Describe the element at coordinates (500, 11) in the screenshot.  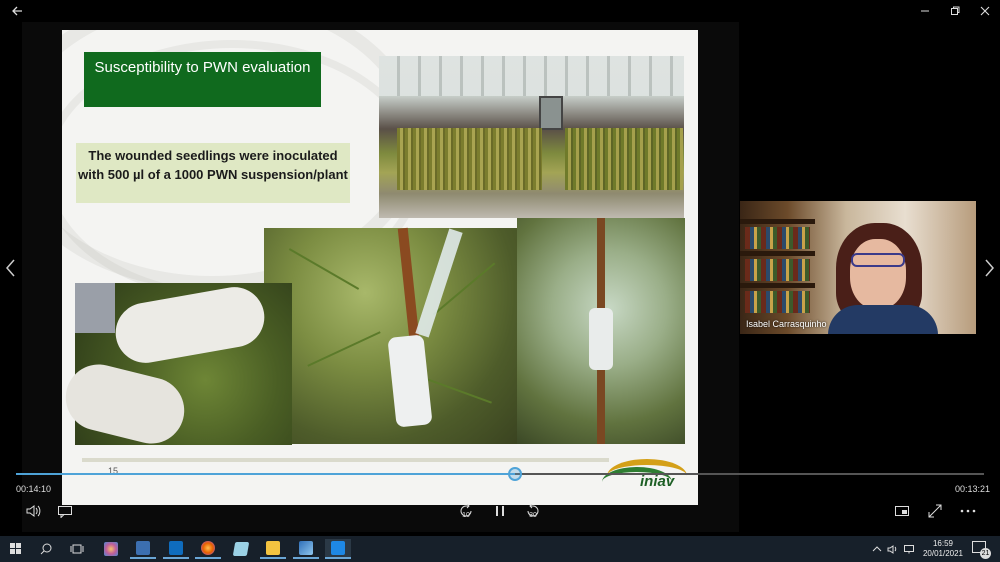
I see `title-bar` at that location.